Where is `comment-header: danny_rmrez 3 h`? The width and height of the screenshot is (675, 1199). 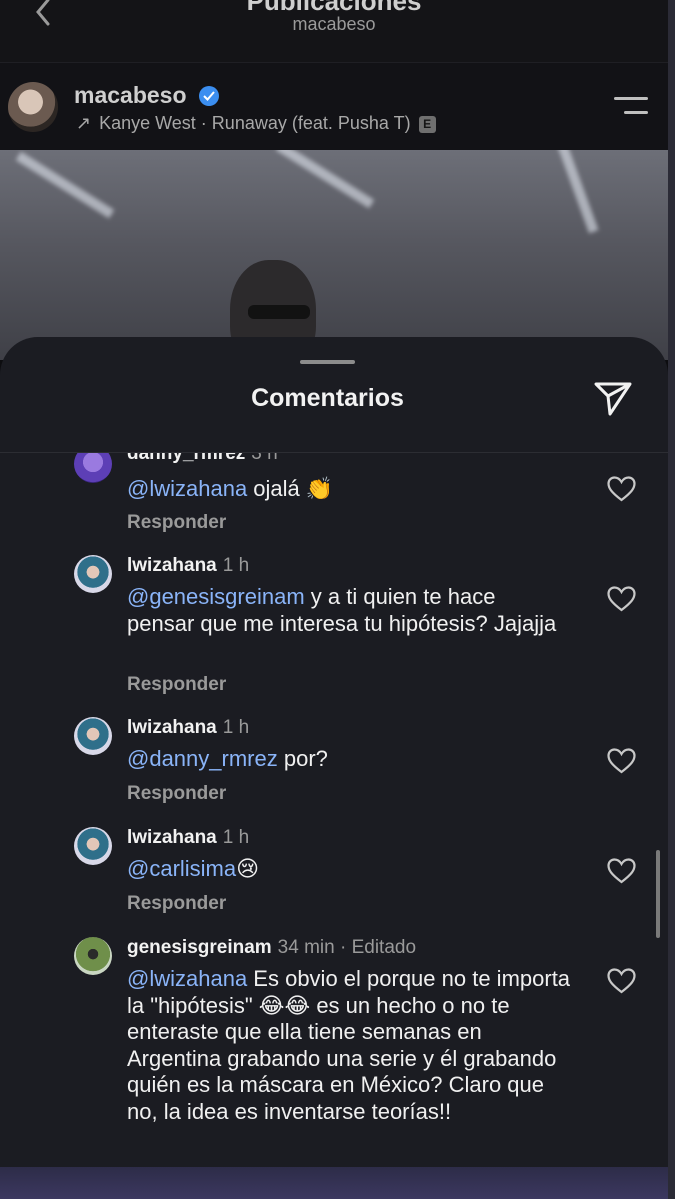
comment-header: danny_rmrez 3 h is located at coordinates (202, 459).